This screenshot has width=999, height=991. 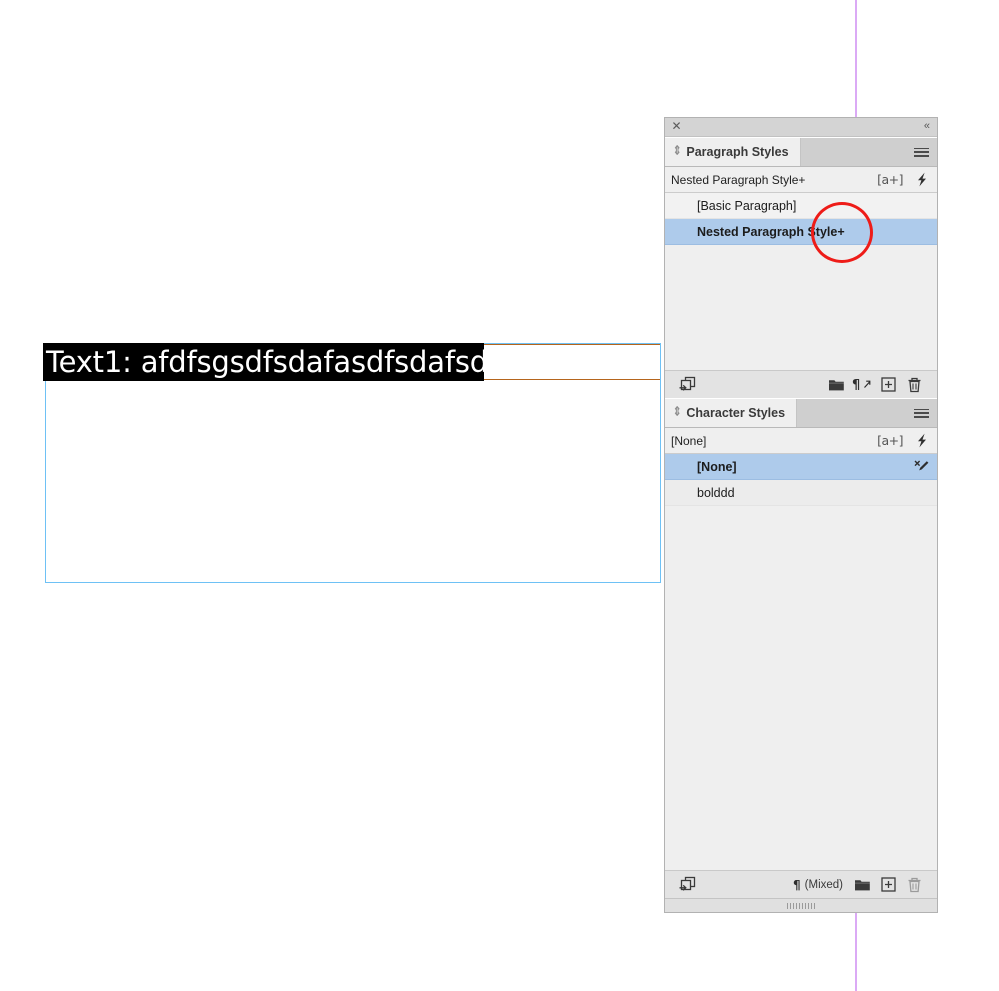 I want to click on quick-apply-pen-icon, so click(x=921, y=467).